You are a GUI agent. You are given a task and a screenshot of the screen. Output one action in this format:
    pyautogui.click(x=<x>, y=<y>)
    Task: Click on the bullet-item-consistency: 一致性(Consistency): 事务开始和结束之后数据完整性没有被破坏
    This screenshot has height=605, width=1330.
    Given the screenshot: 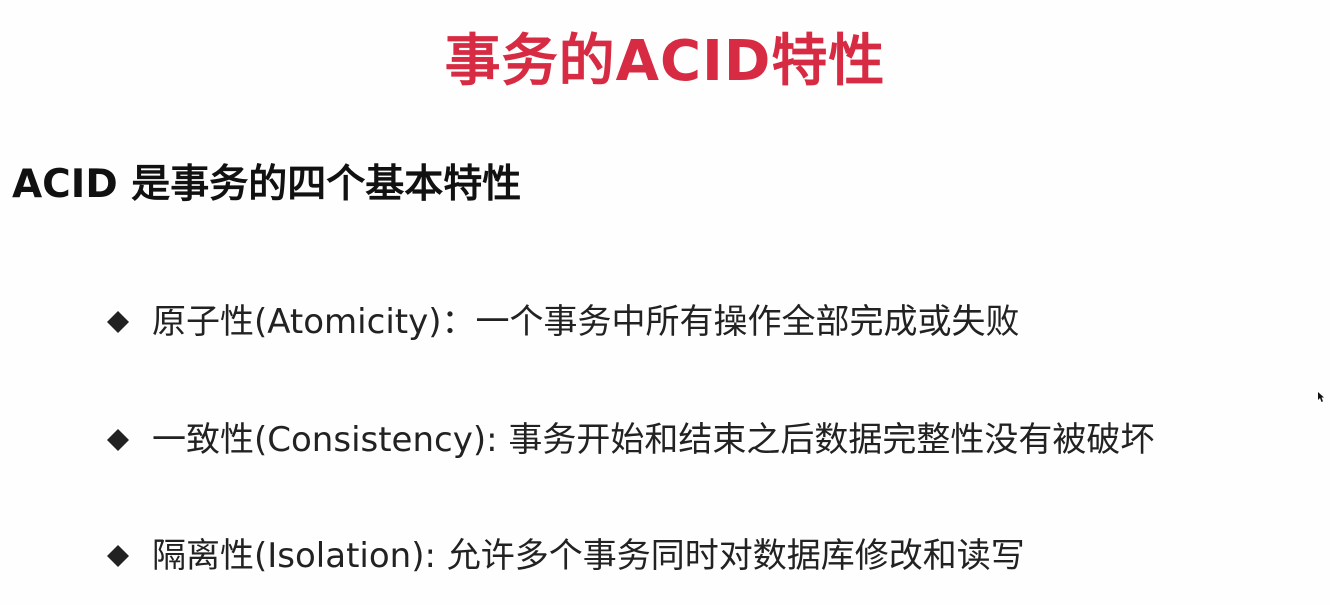 What is the action you would take?
    pyautogui.click(x=628, y=440)
    